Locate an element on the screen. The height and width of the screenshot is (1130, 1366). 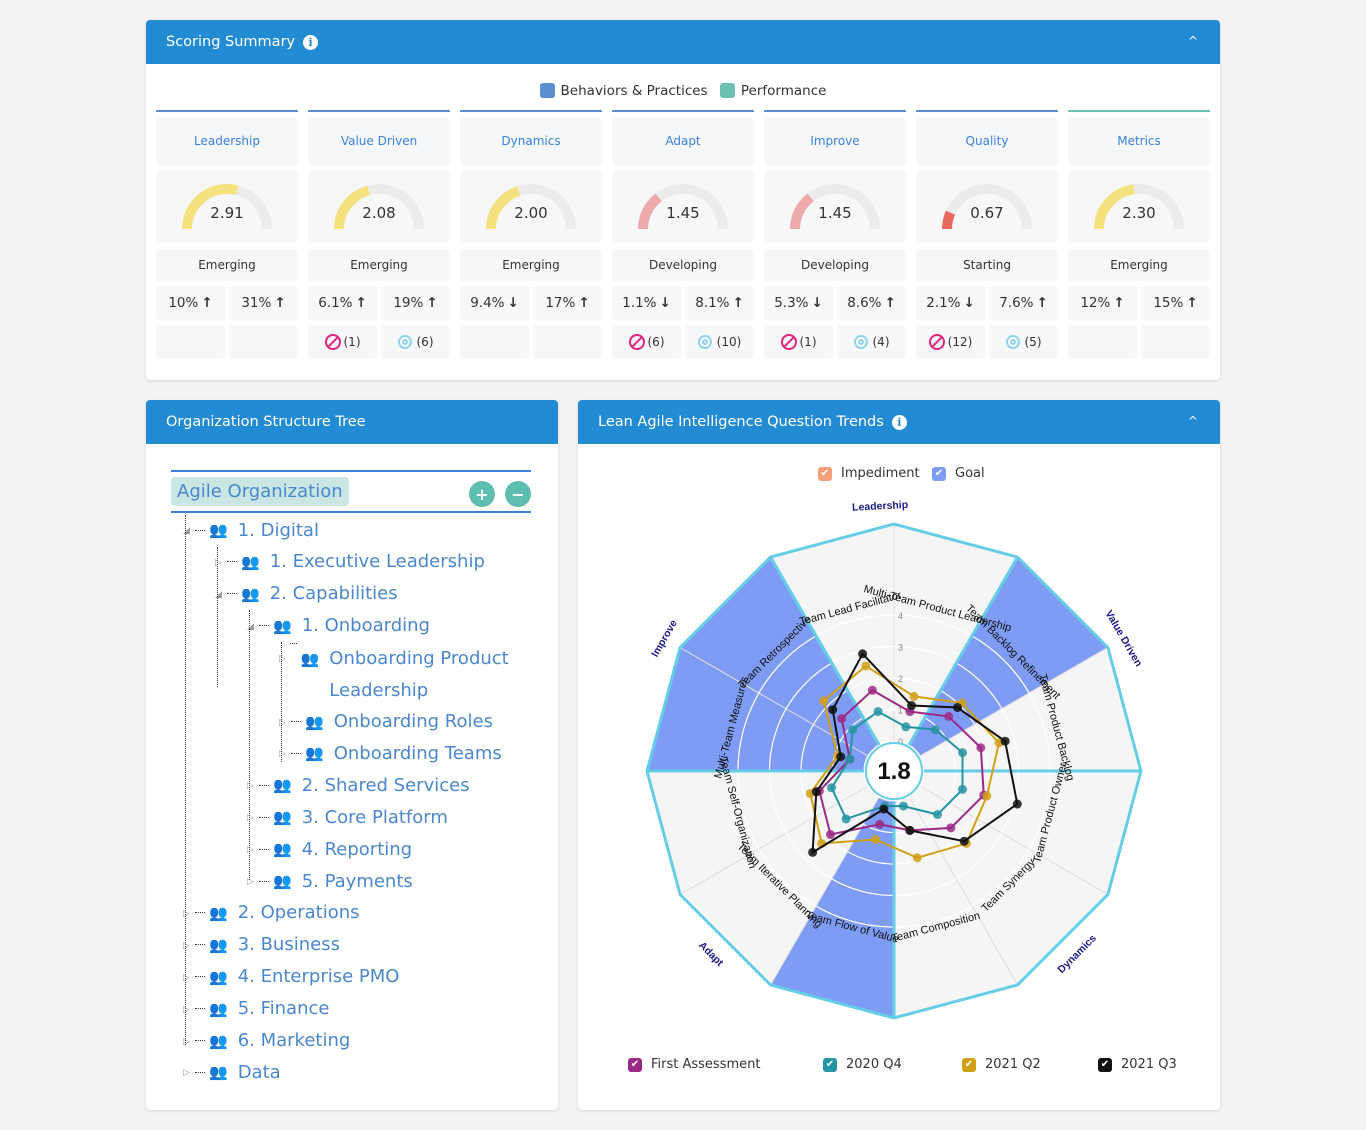
goal-count: (5) is located at coordinates (1023, 342).